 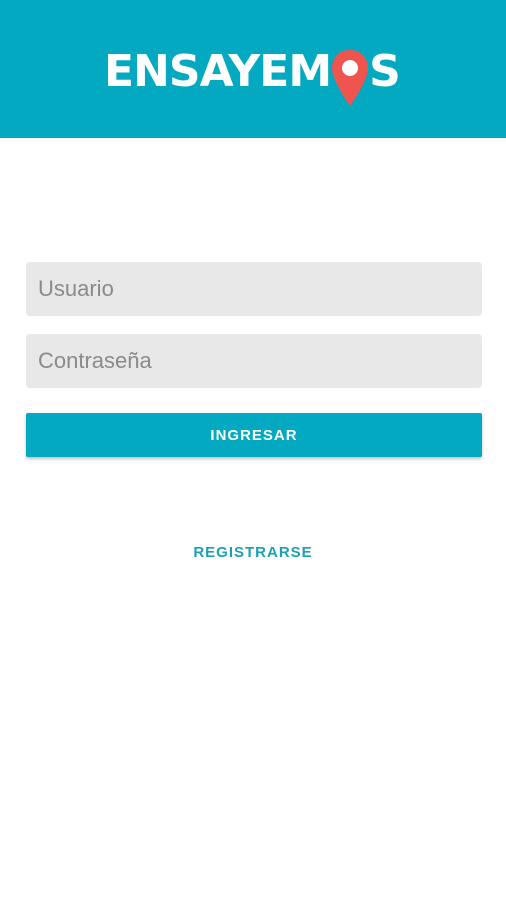 What do you see at coordinates (254, 435) in the screenshot?
I see `login-button: INGRESAR` at bounding box center [254, 435].